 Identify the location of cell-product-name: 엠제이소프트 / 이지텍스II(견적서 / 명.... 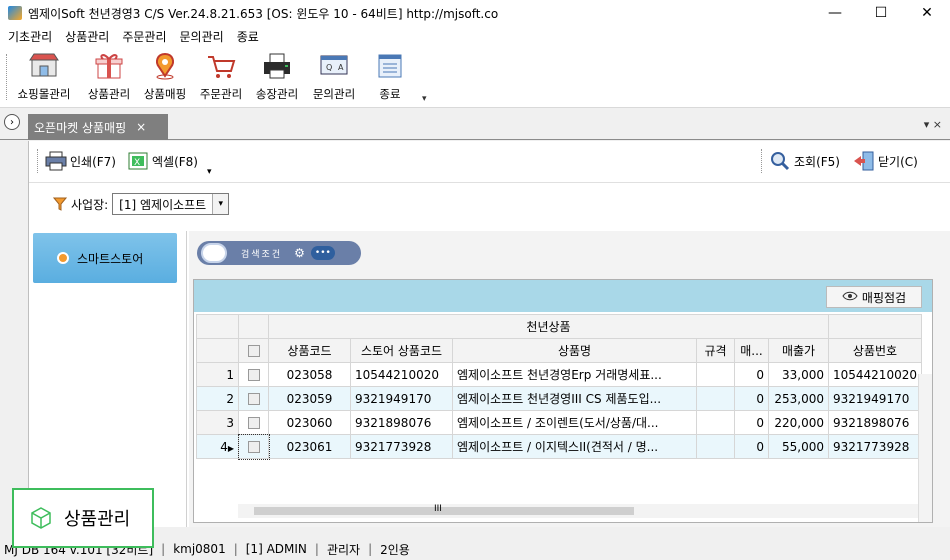
(574, 446).